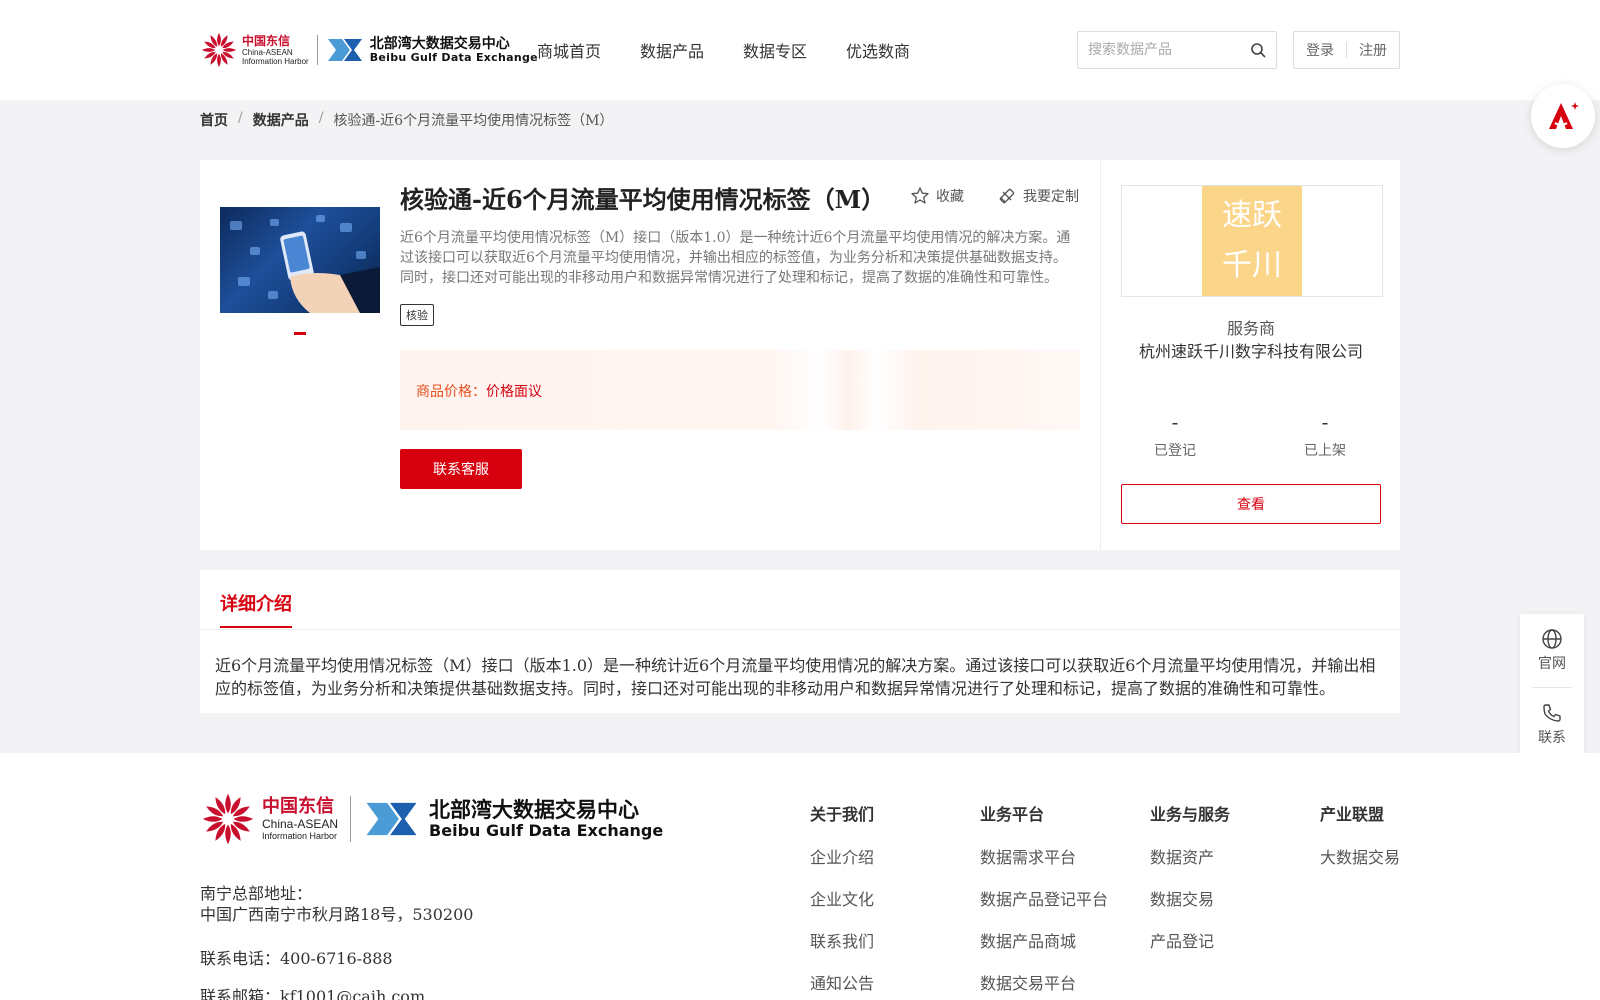 The image size is (1600, 1000). I want to click on side-tool-website: 官网, so click(1552, 650).